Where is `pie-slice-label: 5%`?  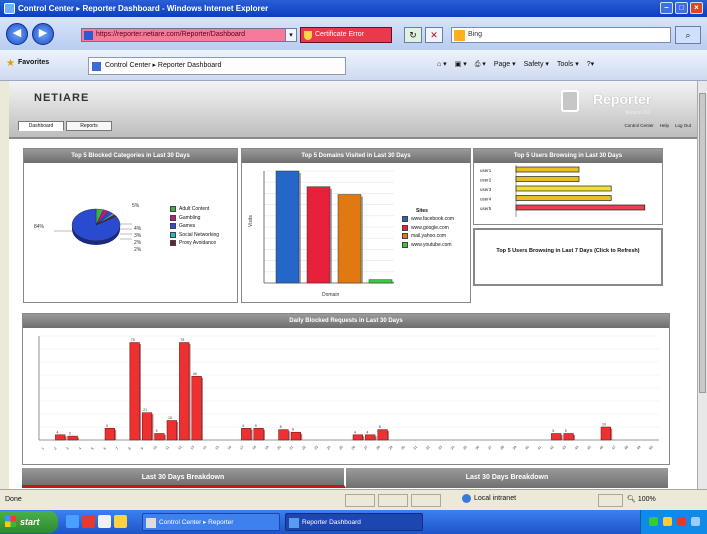
pie-slice-label: 5% is located at coordinates (136, 206).